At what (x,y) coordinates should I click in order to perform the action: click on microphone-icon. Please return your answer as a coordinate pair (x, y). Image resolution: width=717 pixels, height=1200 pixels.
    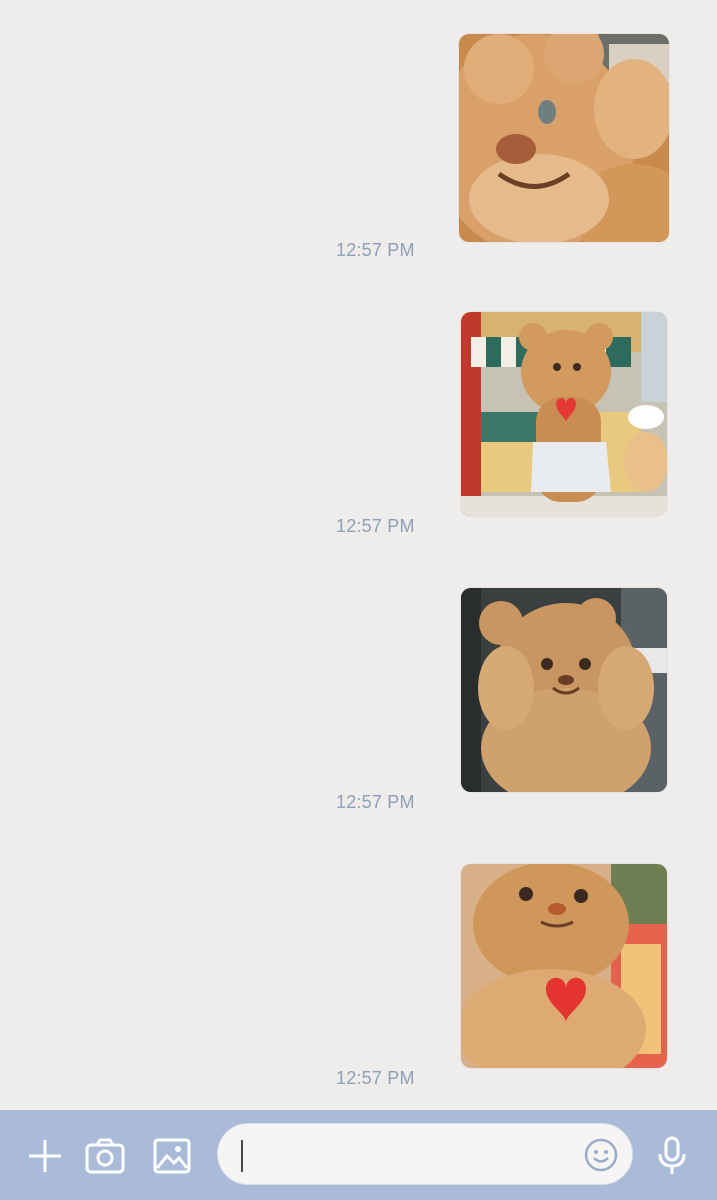
    Looking at the image, I should click on (672, 1155).